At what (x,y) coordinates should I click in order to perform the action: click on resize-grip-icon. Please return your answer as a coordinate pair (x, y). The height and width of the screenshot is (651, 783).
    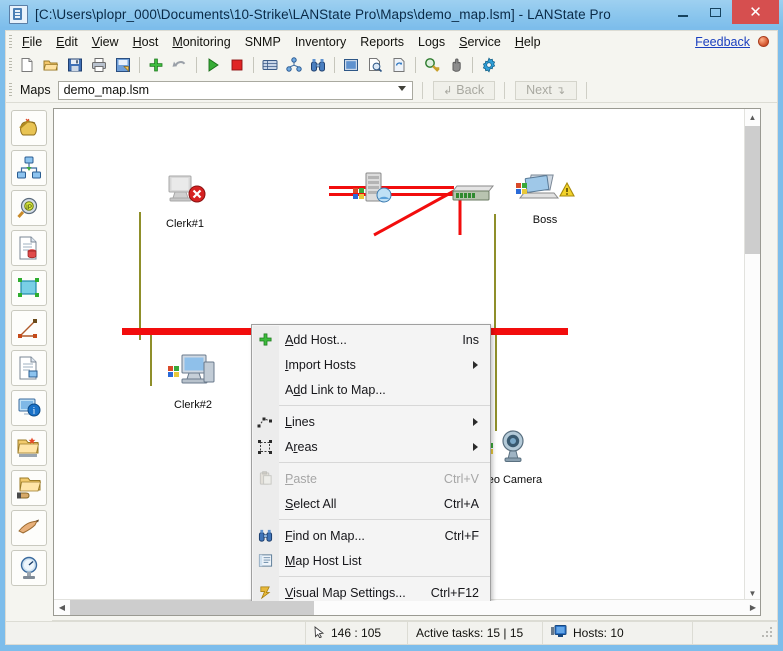
    Looking at the image, I should click on (767, 633).